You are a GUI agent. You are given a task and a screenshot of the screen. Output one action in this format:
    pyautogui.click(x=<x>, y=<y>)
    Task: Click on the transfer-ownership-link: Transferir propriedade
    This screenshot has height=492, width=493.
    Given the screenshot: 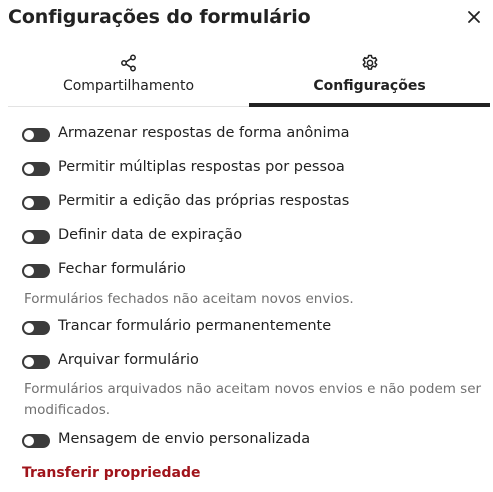 What is the action you would take?
    pyautogui.click(x=111, y=473)
    